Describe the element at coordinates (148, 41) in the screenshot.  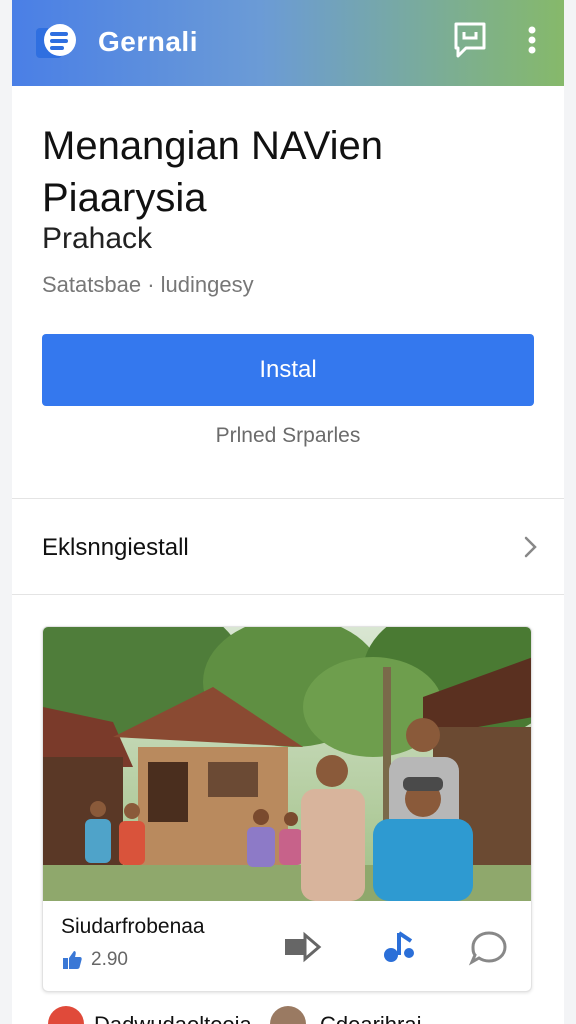
I see `app-name: Gernali` at that location.